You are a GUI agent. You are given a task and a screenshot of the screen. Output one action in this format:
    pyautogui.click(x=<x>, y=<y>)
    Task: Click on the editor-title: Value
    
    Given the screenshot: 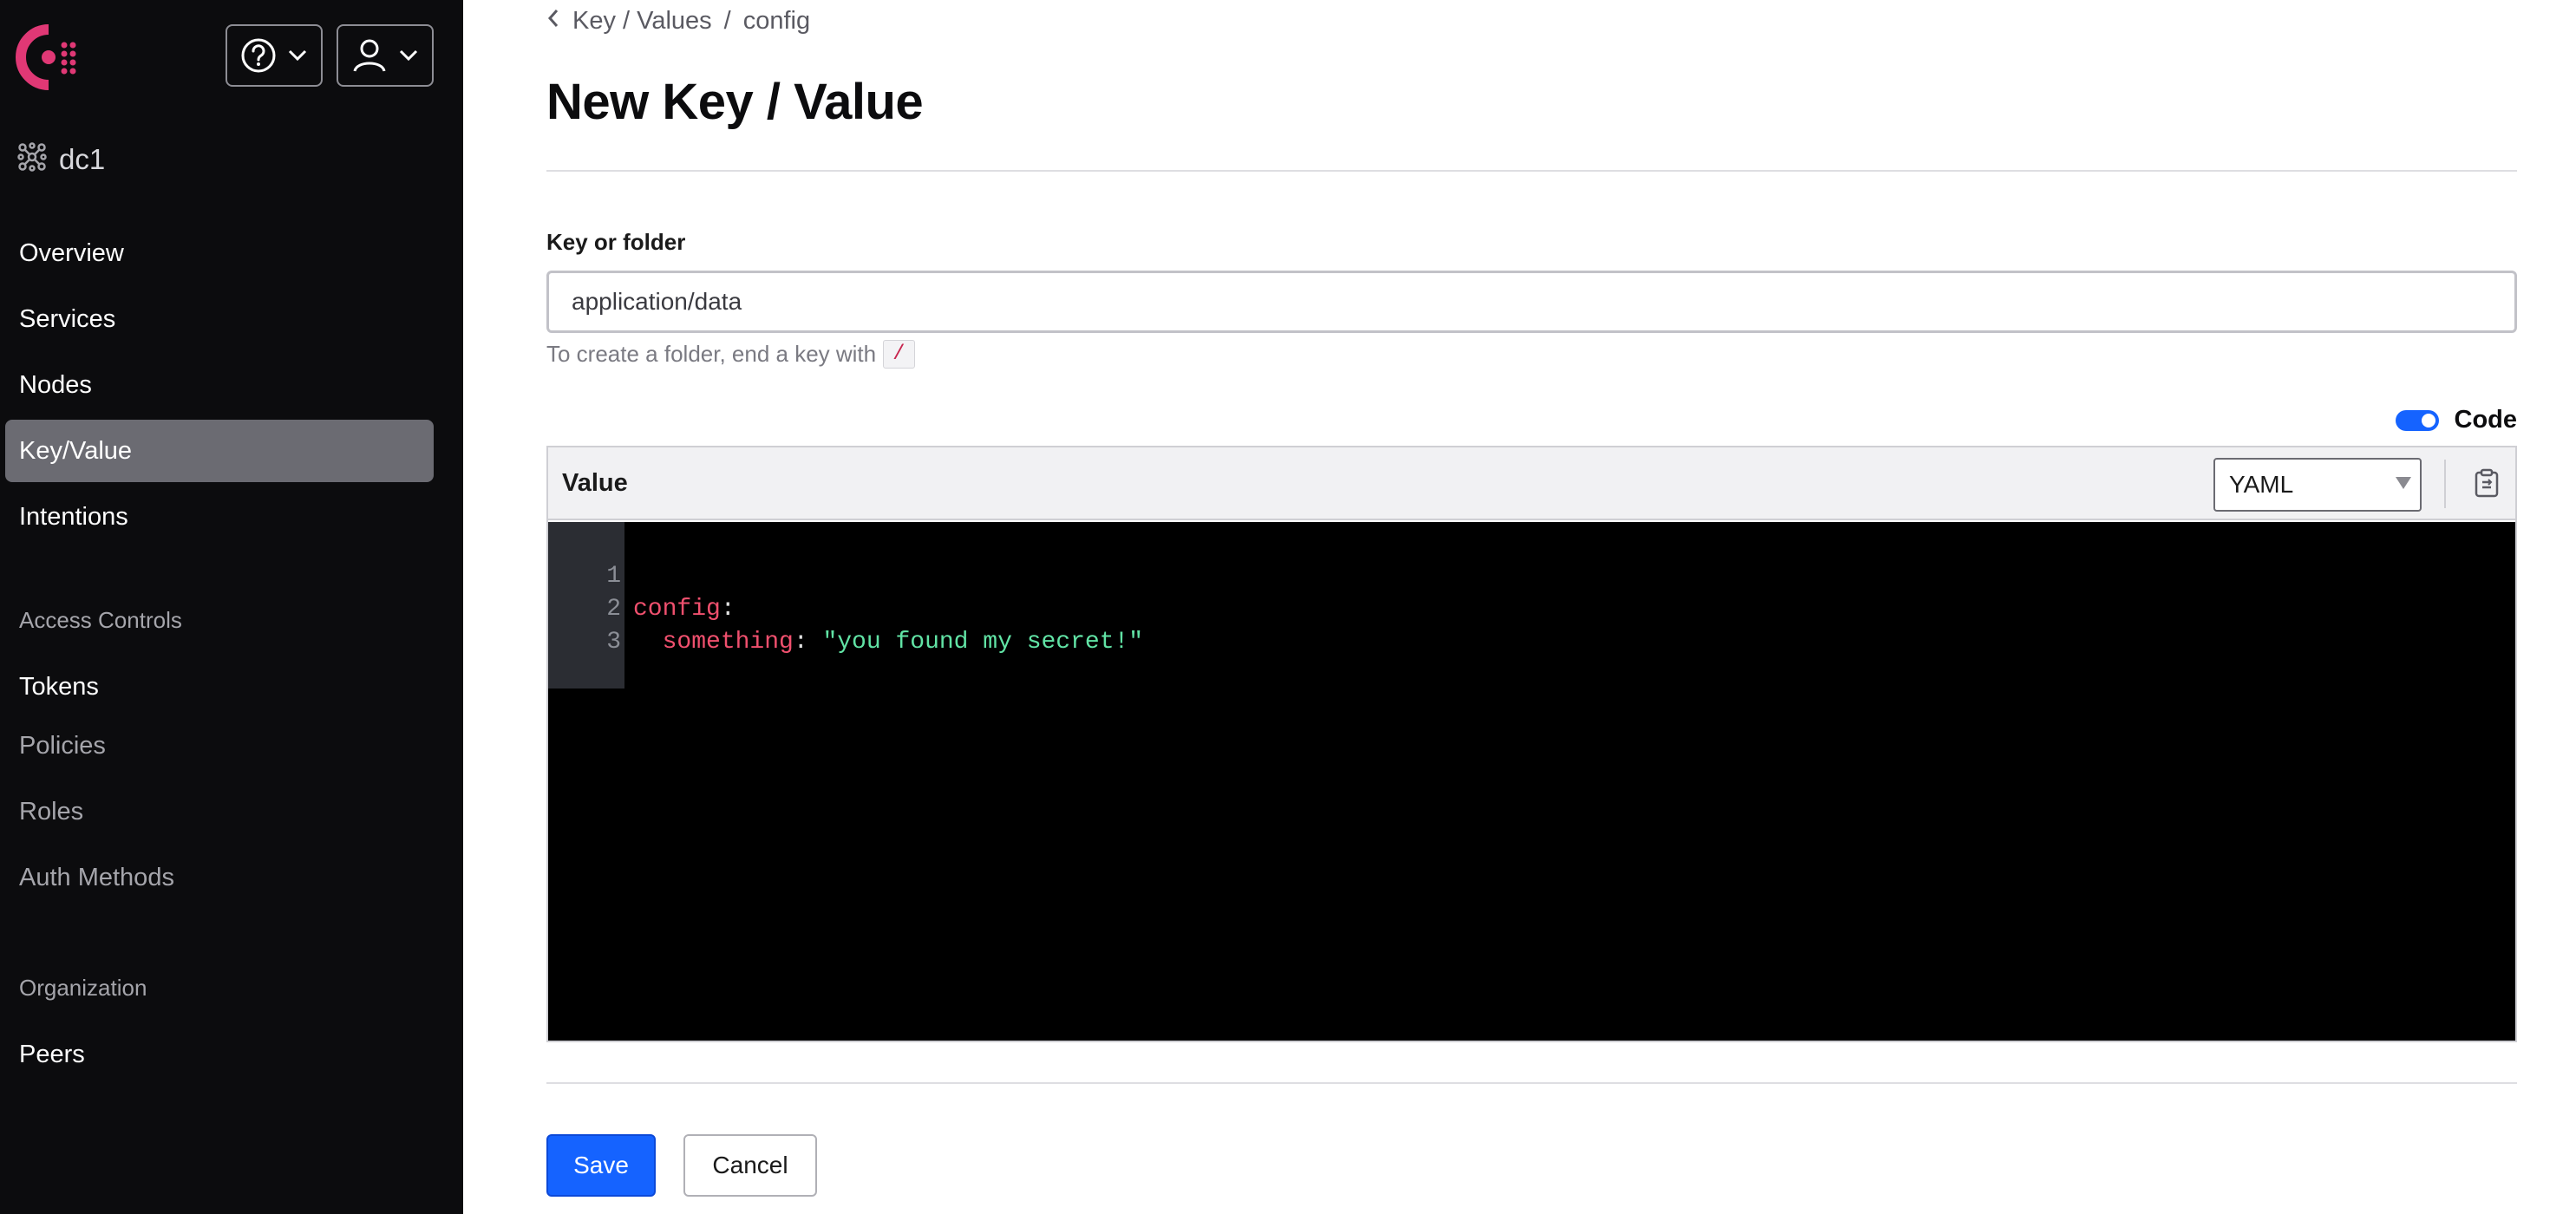 What is the action you would take?
    pyautogui.click(x=595, y=482)
    